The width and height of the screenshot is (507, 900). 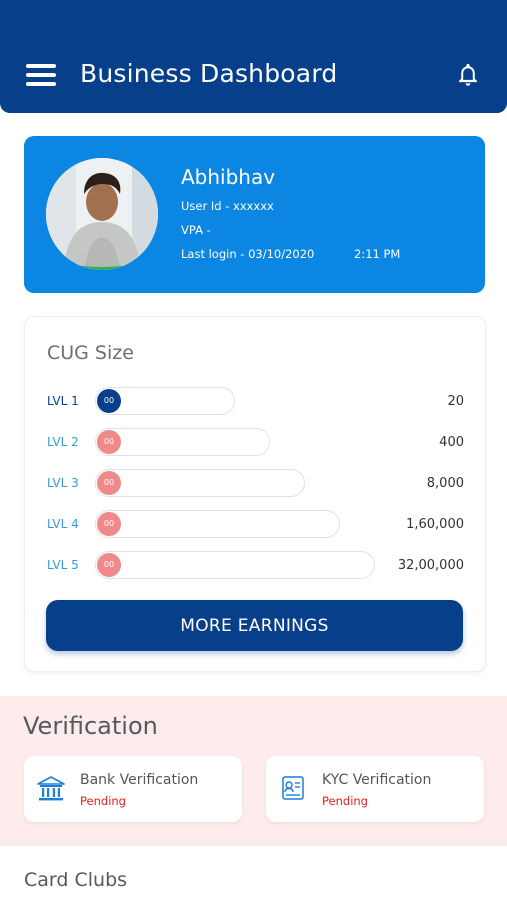 What do you see at coordinates (63, 565) in the screenshot?
I see `level-label: LVL 5` at bounding box center [63, 565].